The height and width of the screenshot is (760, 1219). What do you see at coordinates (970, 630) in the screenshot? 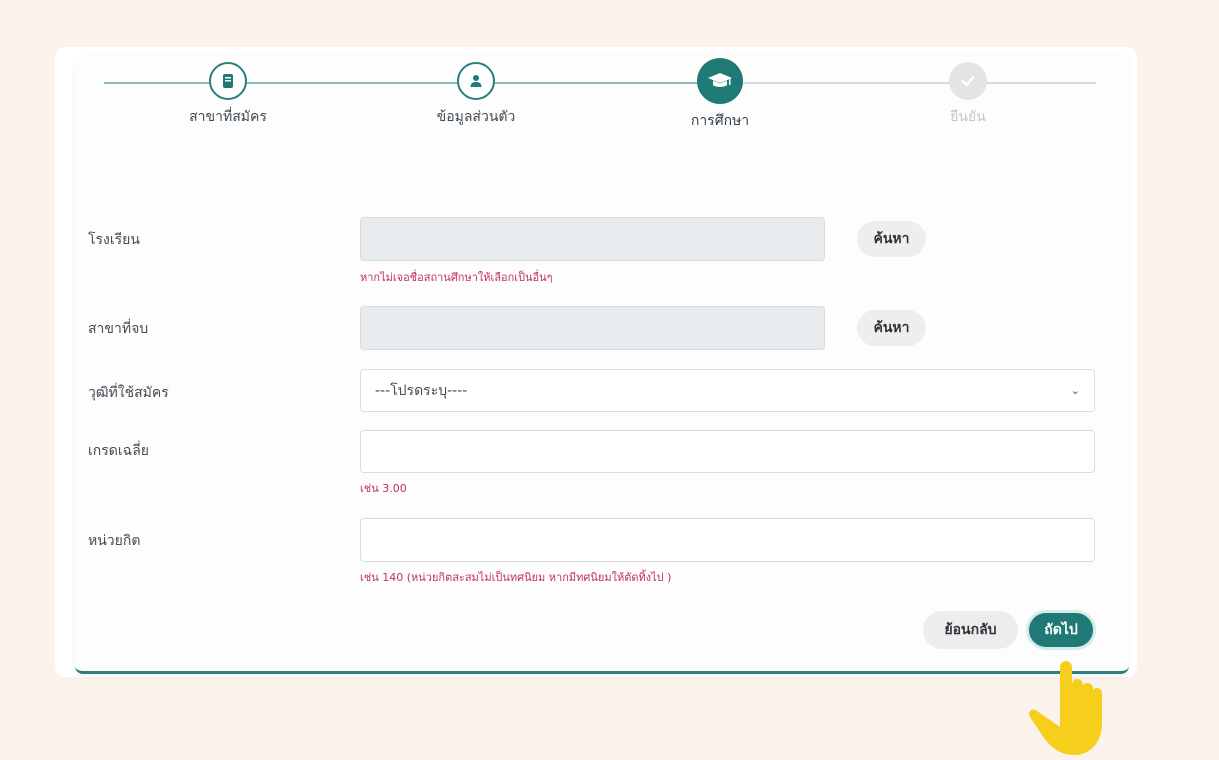
I see `back-button: ย้อนกลับ` at bounding box center [970, 630].